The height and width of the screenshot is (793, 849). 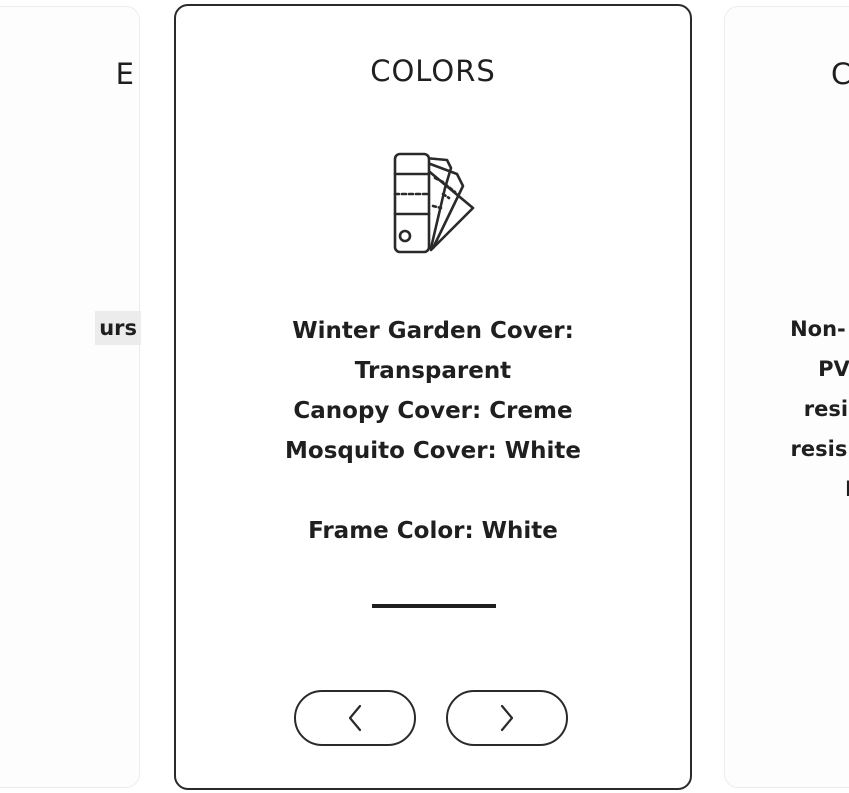 I want to click on chevron-right-icon, so click(x=507, y=718).